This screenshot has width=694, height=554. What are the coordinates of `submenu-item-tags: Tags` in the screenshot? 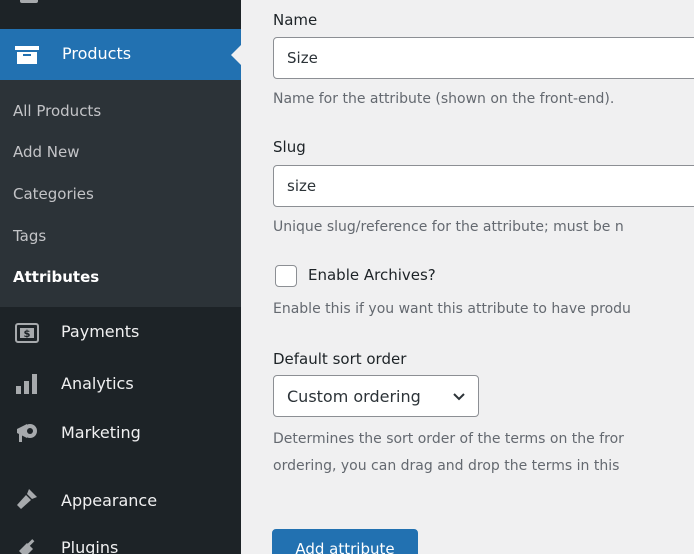 It's located at (29, 236).